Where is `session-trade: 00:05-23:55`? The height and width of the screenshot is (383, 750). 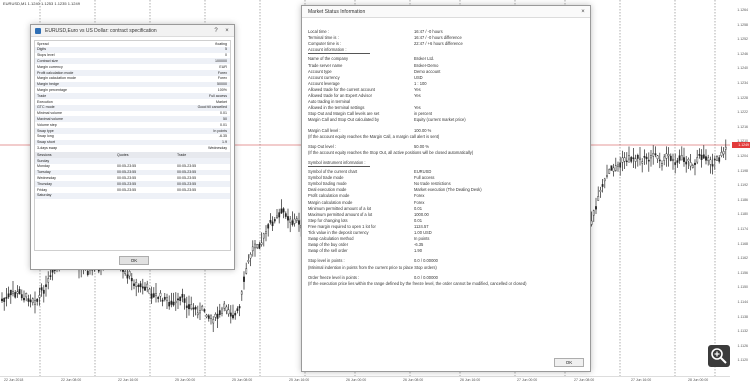
session-trade: 00:05-23:55 is located at coordinates (187, 189).